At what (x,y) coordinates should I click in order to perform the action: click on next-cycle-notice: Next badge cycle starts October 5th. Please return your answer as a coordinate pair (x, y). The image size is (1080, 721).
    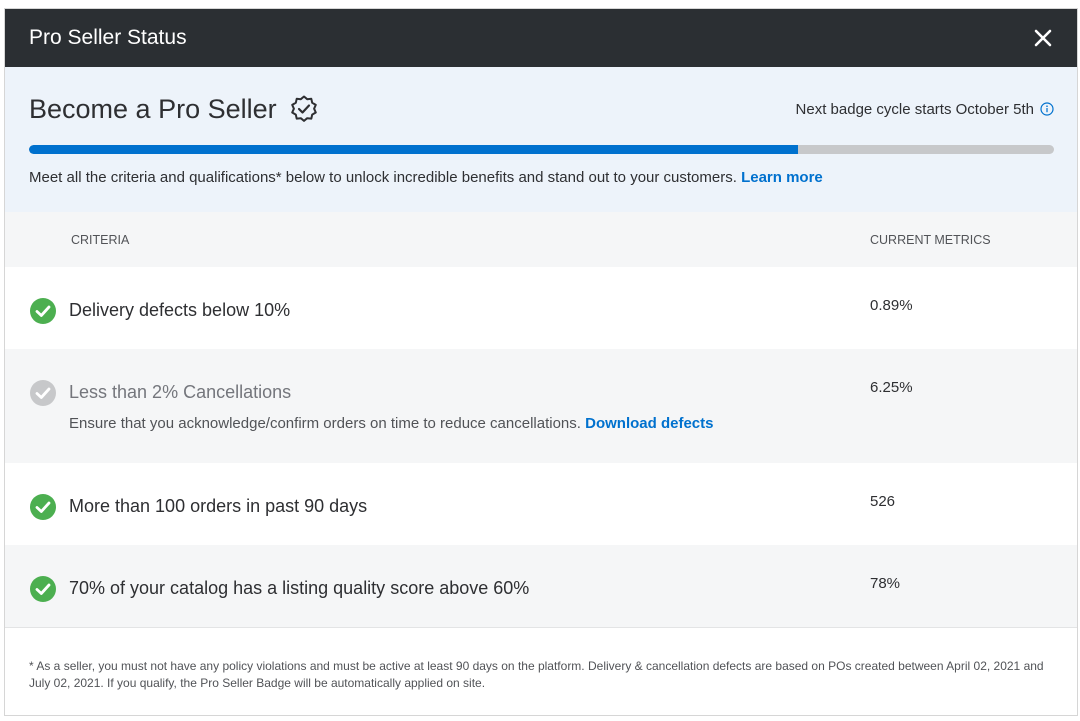
    Looking at the image, I should click on (925, 109).